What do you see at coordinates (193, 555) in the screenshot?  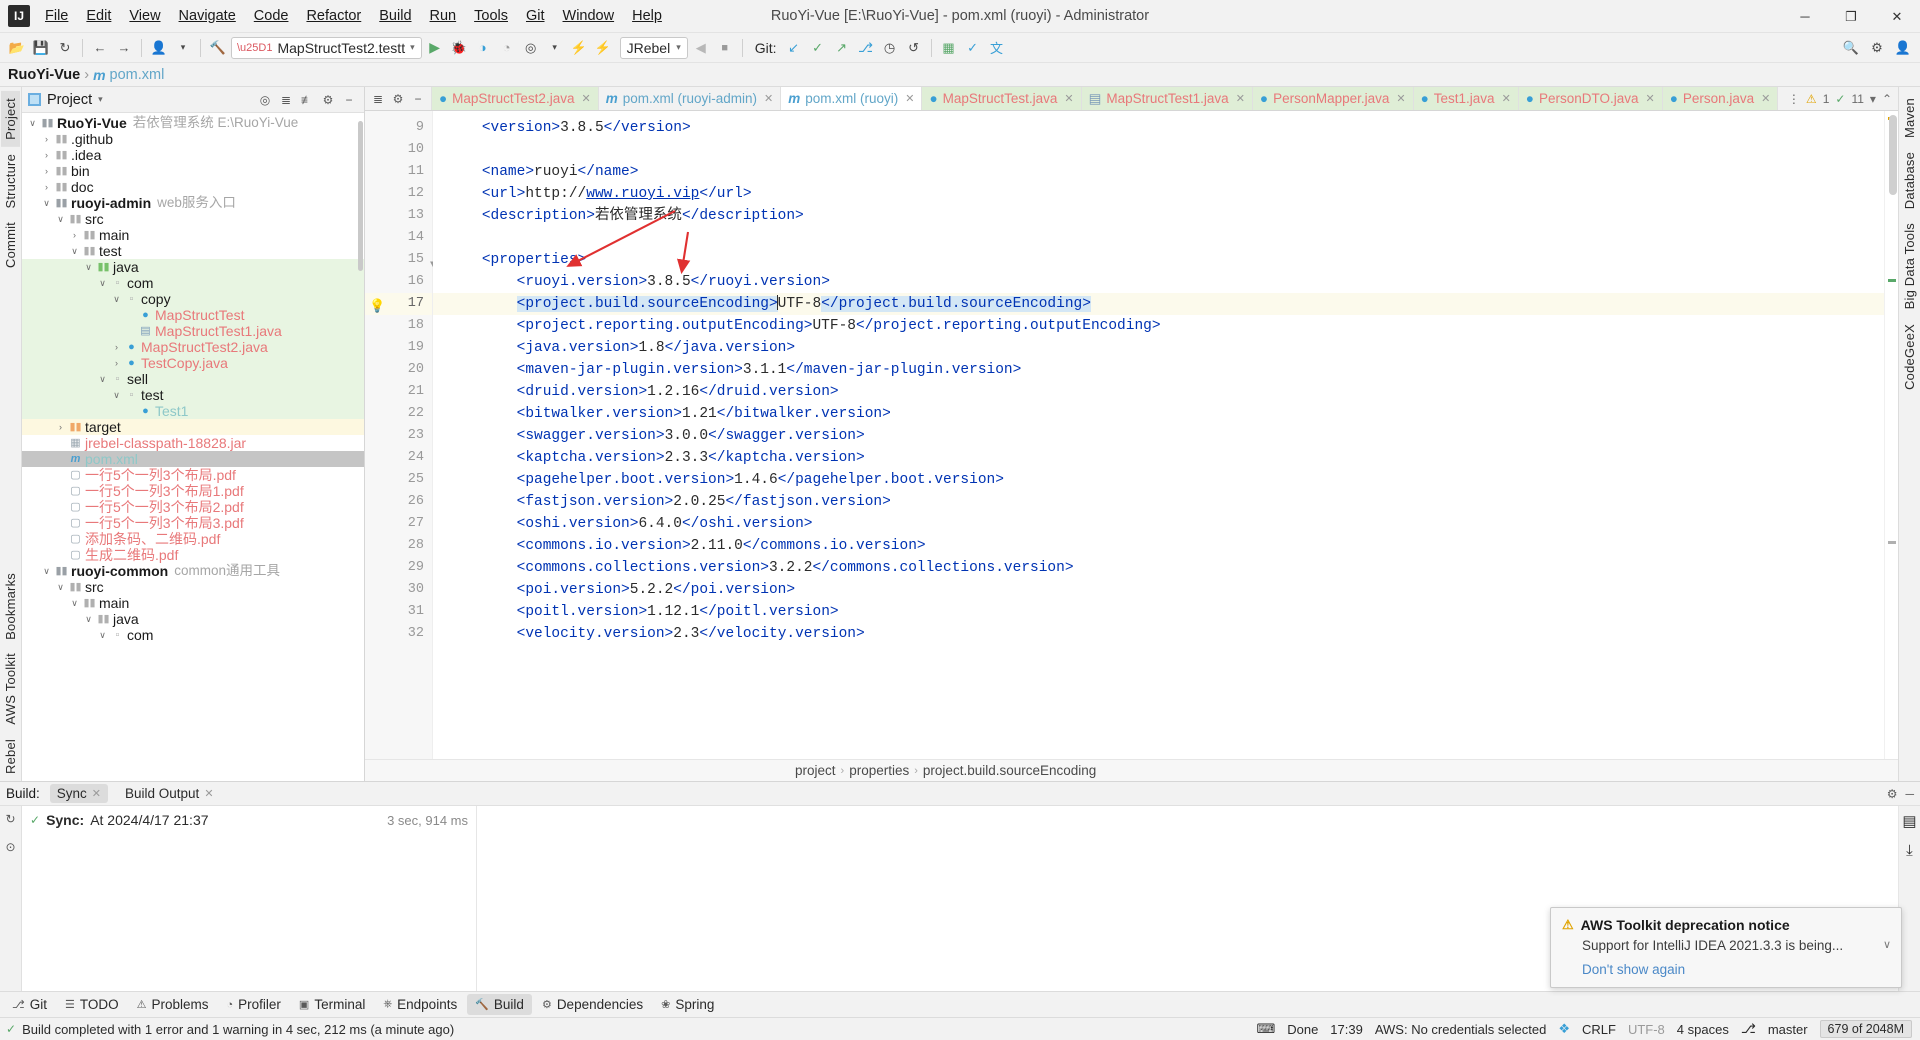 I see `tree-item--pdf: ▢ 生成二维码.pdf` at bounding box center [193, 555].